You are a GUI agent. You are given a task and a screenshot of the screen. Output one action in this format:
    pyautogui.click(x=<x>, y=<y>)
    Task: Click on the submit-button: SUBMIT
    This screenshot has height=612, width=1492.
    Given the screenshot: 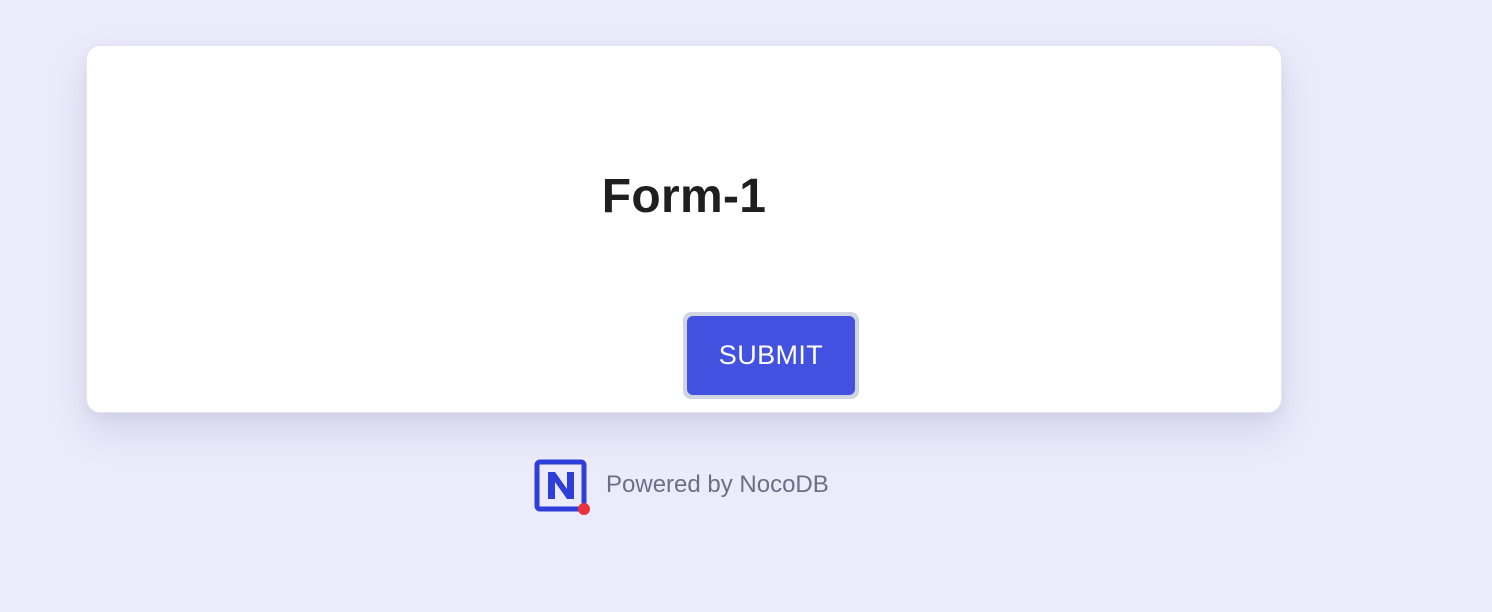 What is the action you would take?
    pyautogui.click(x=771, y=355)
    